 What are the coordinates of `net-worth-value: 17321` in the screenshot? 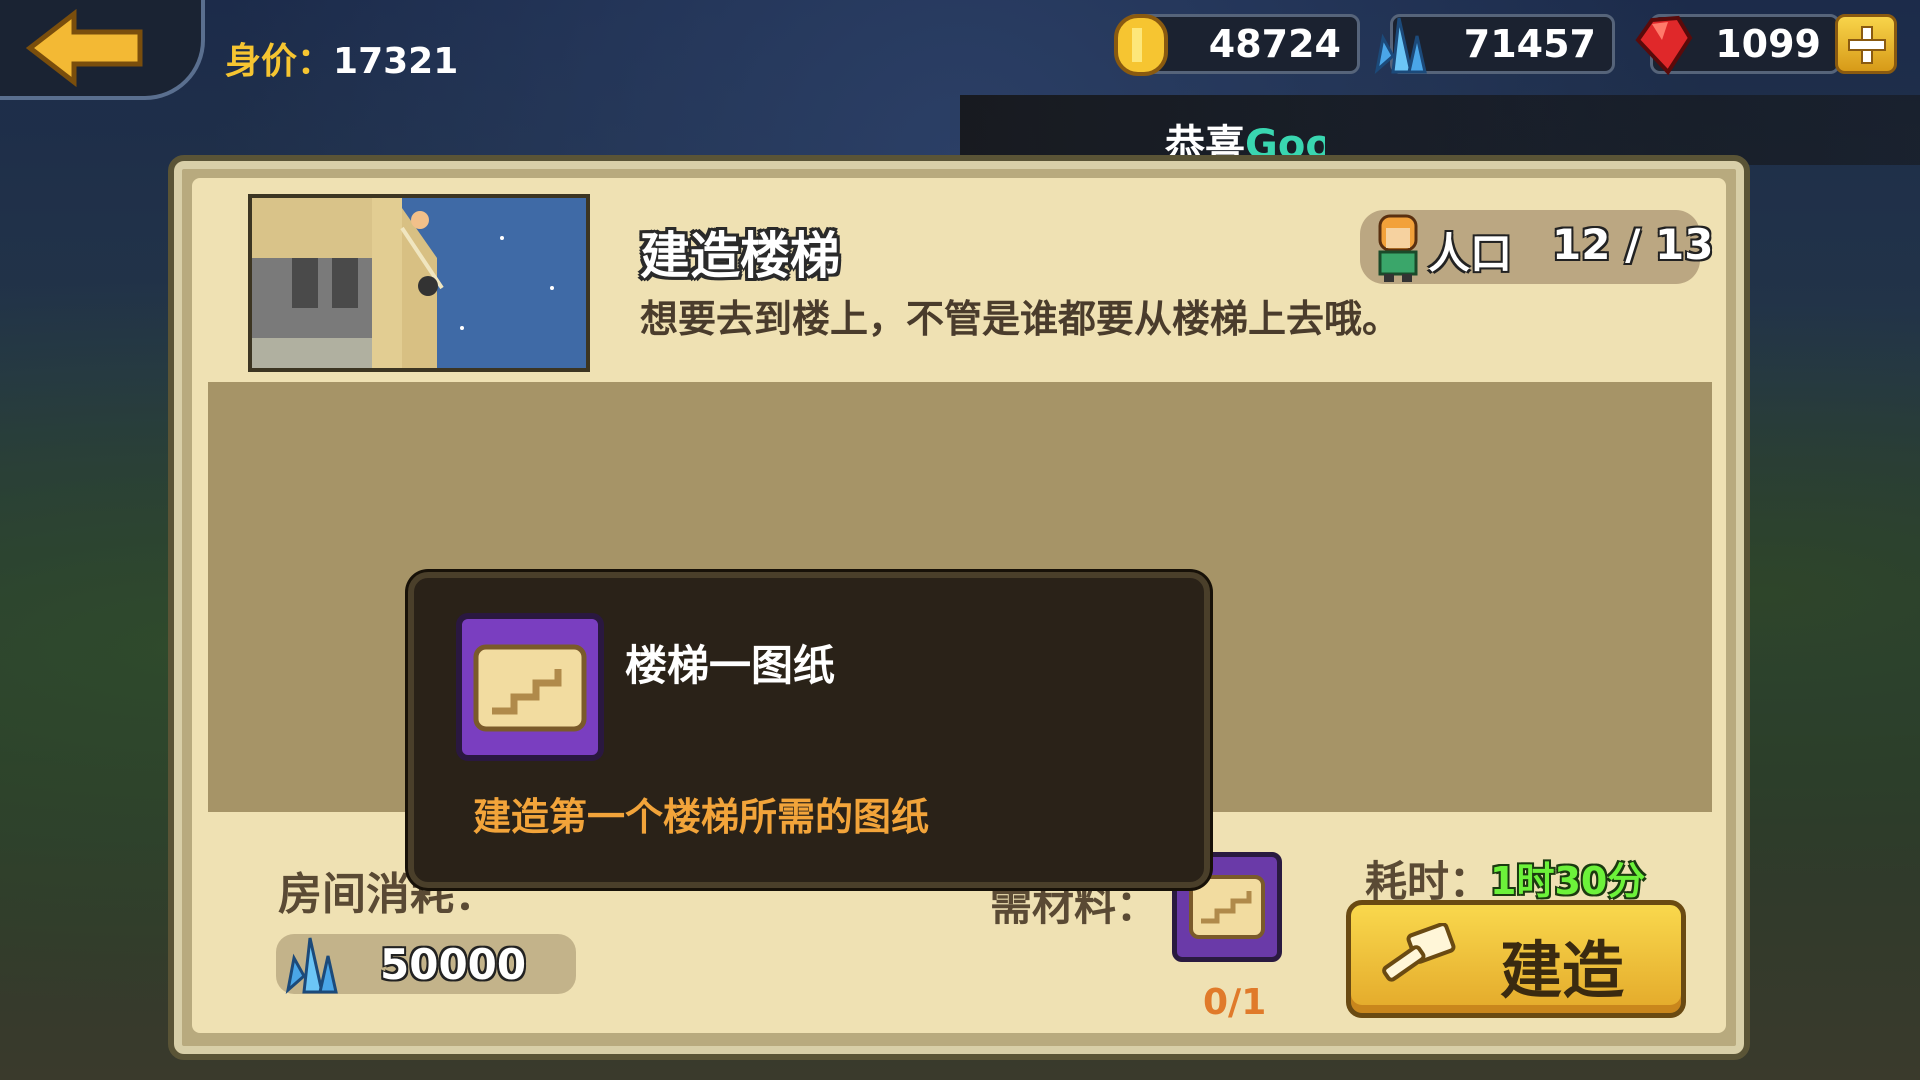 It's located at (396, 61).